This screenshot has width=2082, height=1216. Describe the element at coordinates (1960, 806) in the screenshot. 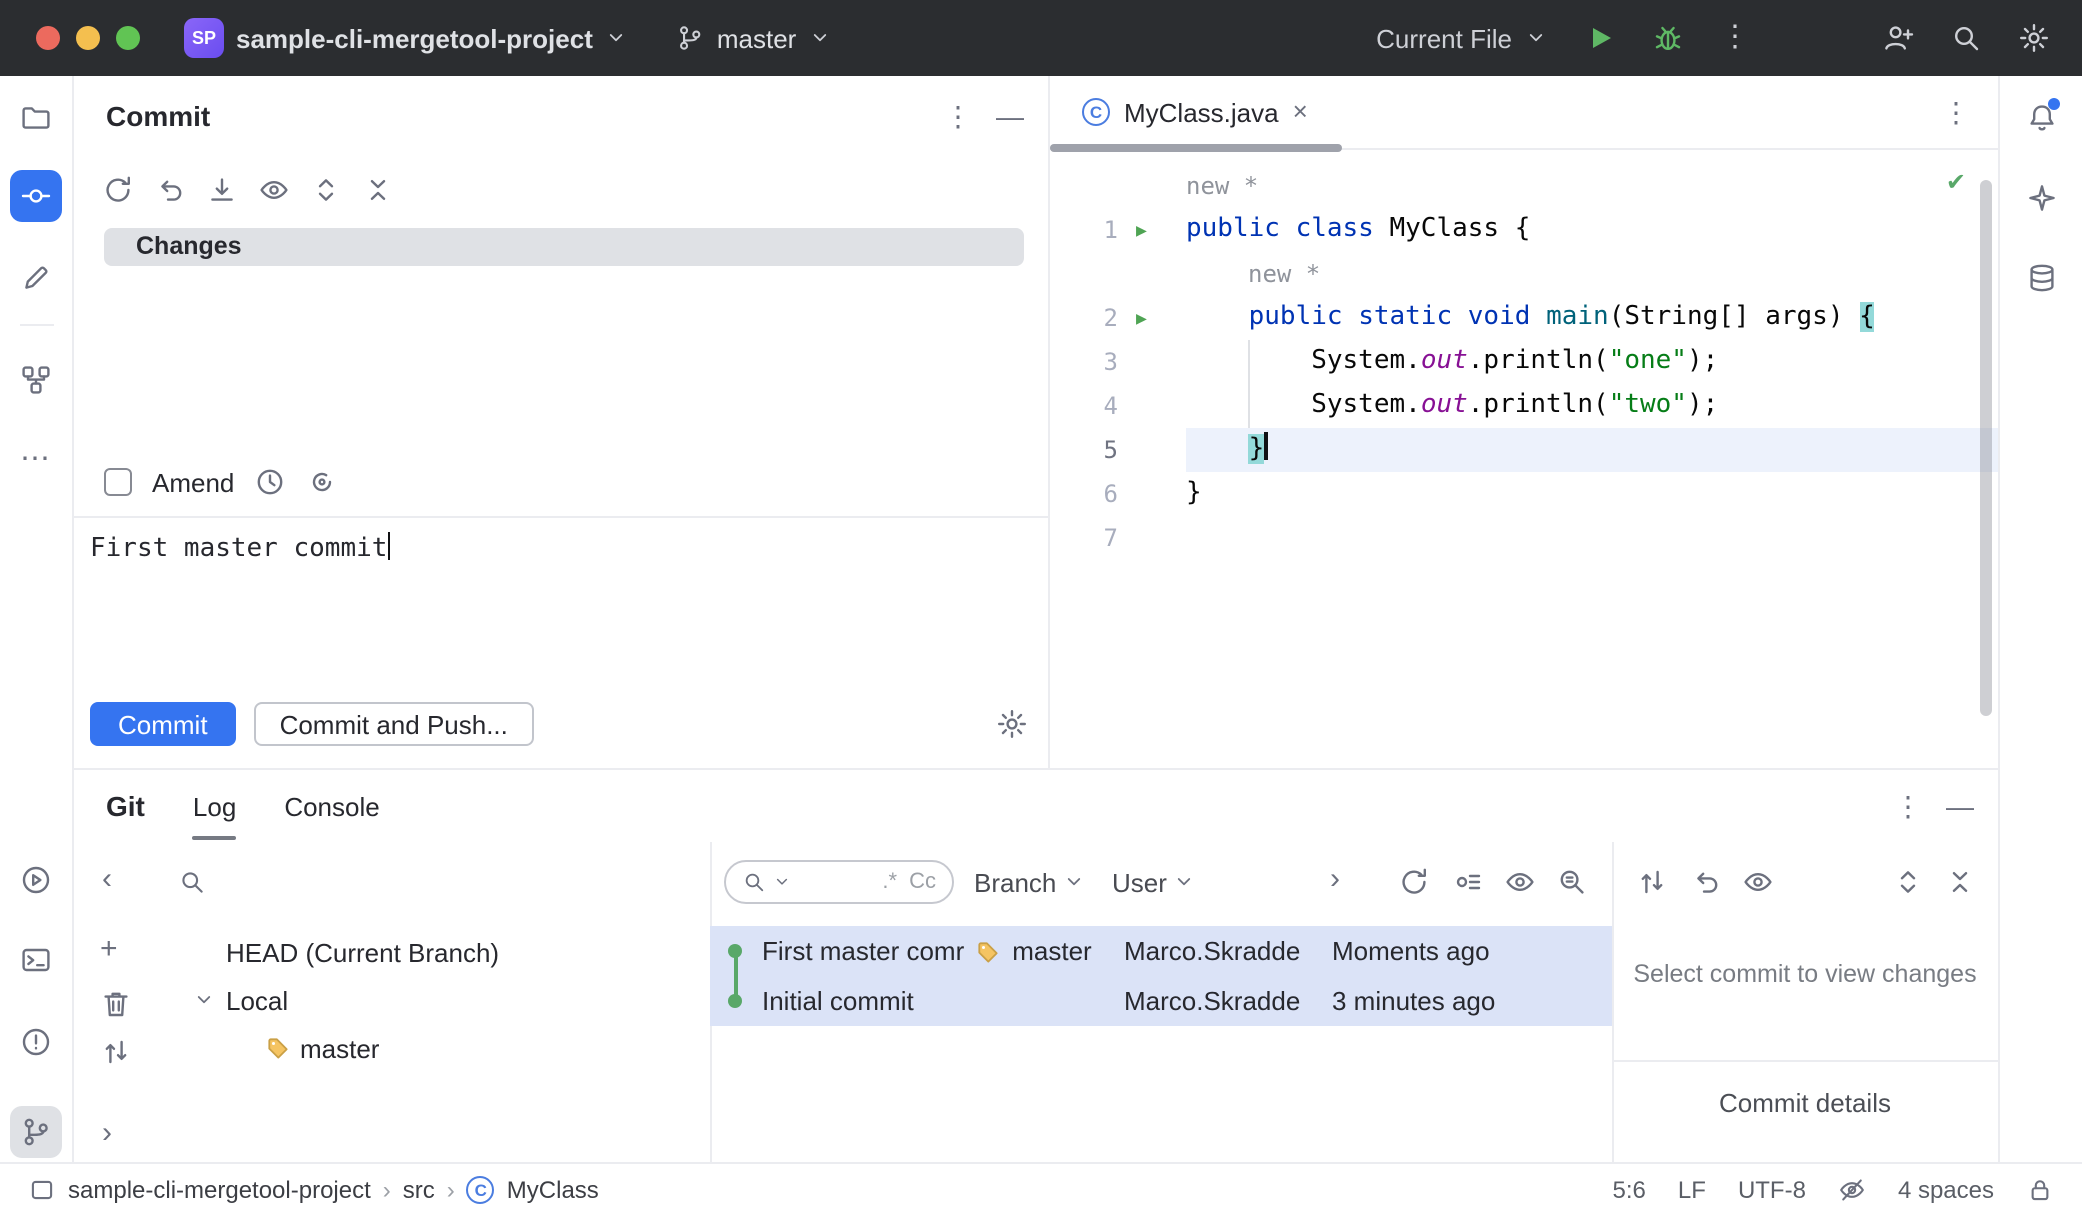

I see `git-panel-hide-icon: —` at that location.